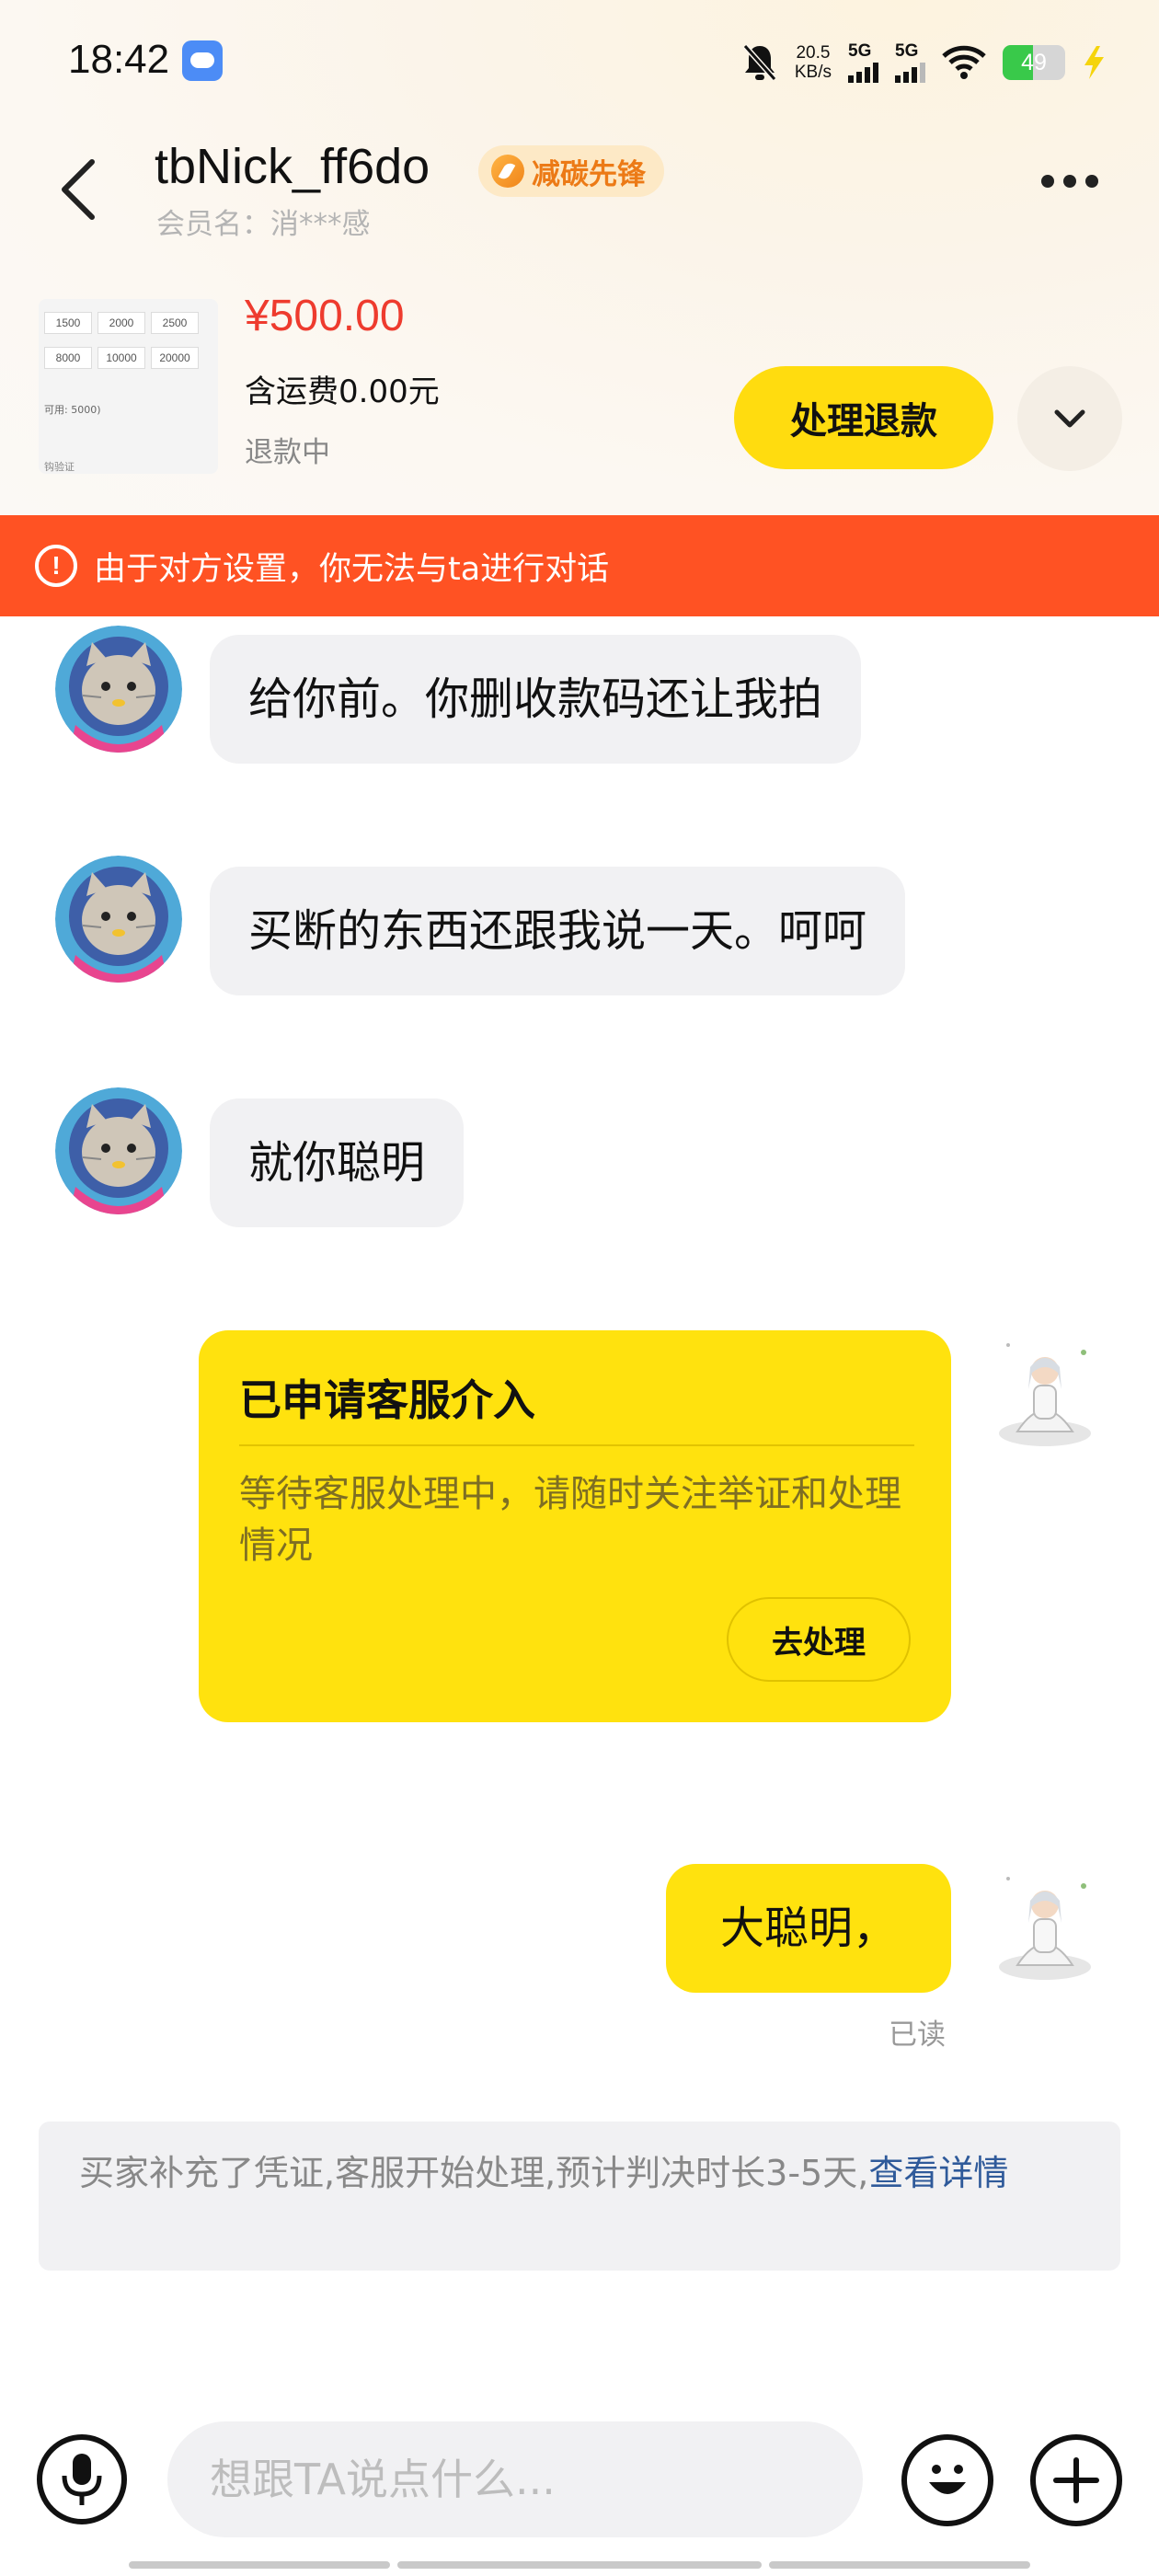 This screenshot has height=2576, width=1159. What do you see at coordinates (337, 1162) in the screenshot?
I see `incoming-message-bubble: 就你聪明` at bounding box center [337, 1162].